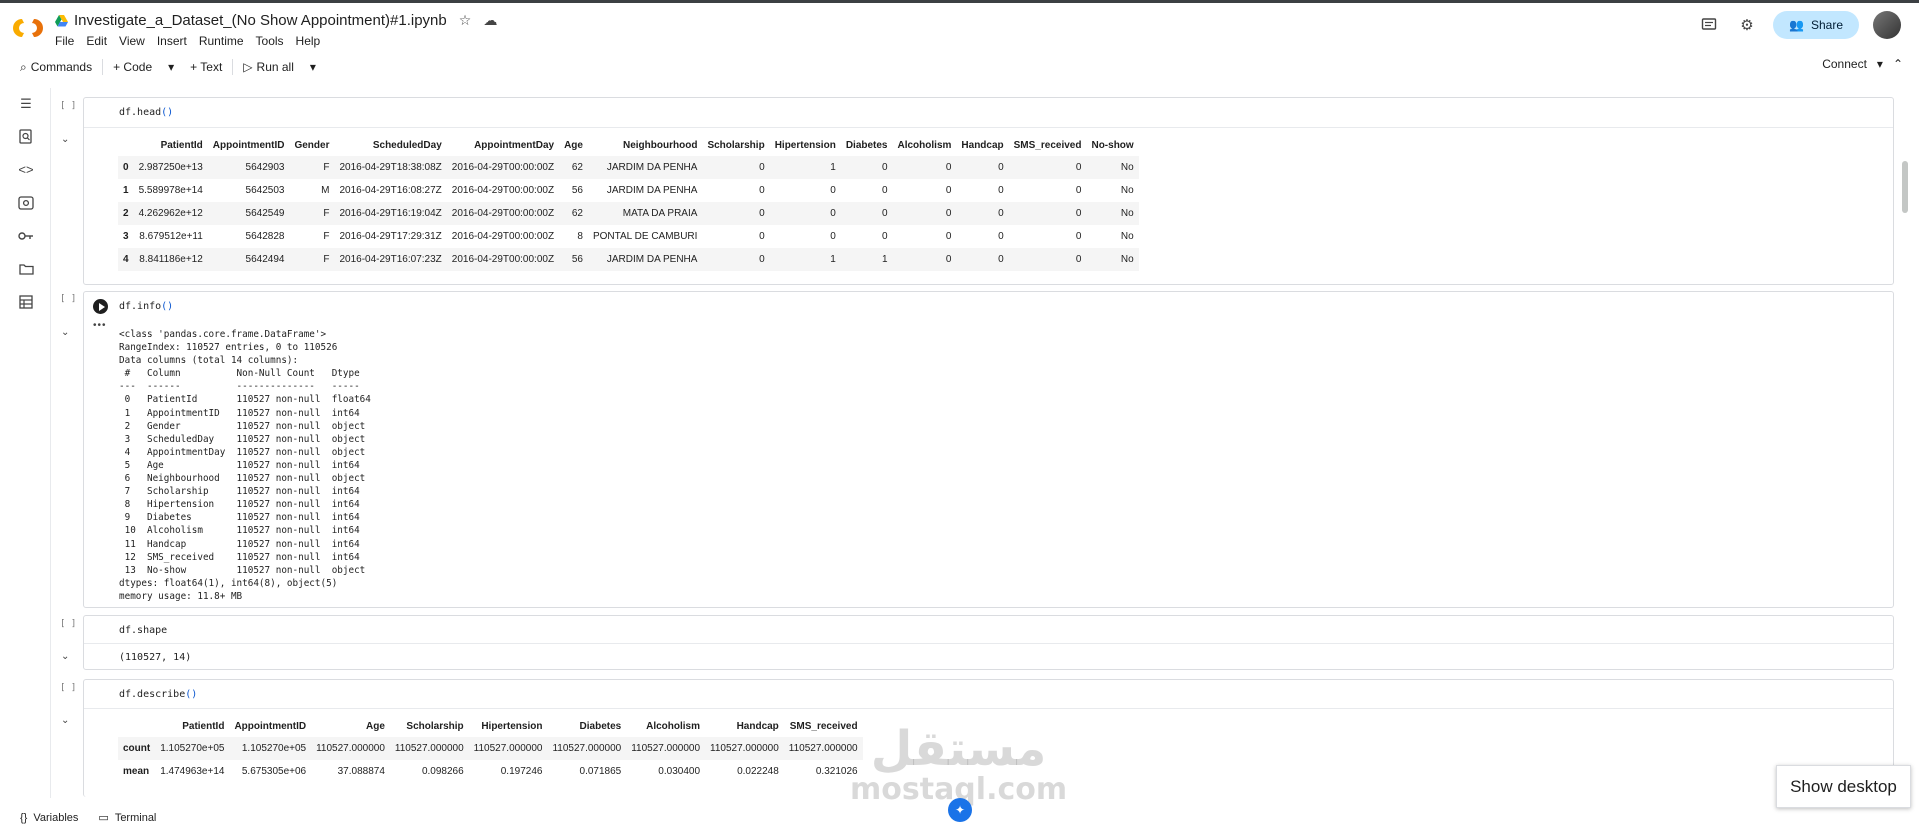  Describe the element at coordinates (660, 213) in the screenshot. I see `table-cell: MATA DA PRAIA` at that location.